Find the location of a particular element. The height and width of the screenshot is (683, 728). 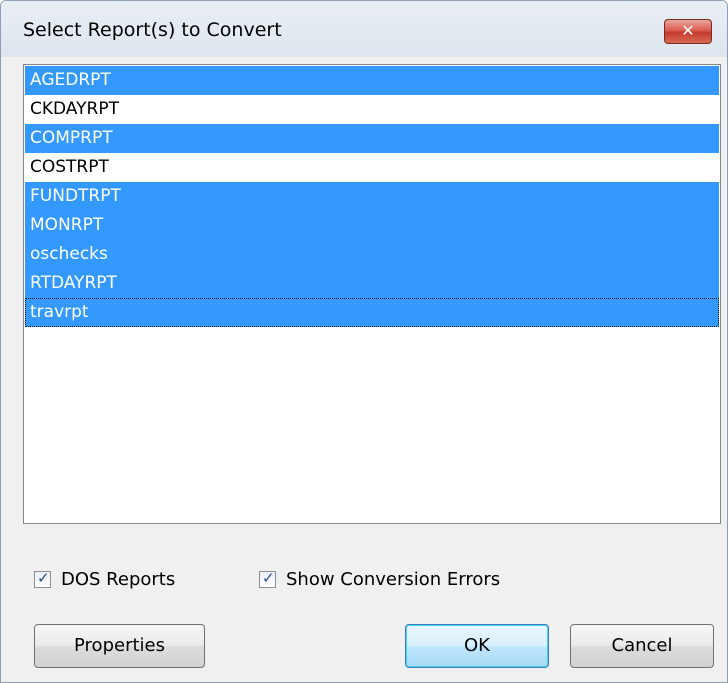

list-item: MONRPT is located at coordinates (372, 225).